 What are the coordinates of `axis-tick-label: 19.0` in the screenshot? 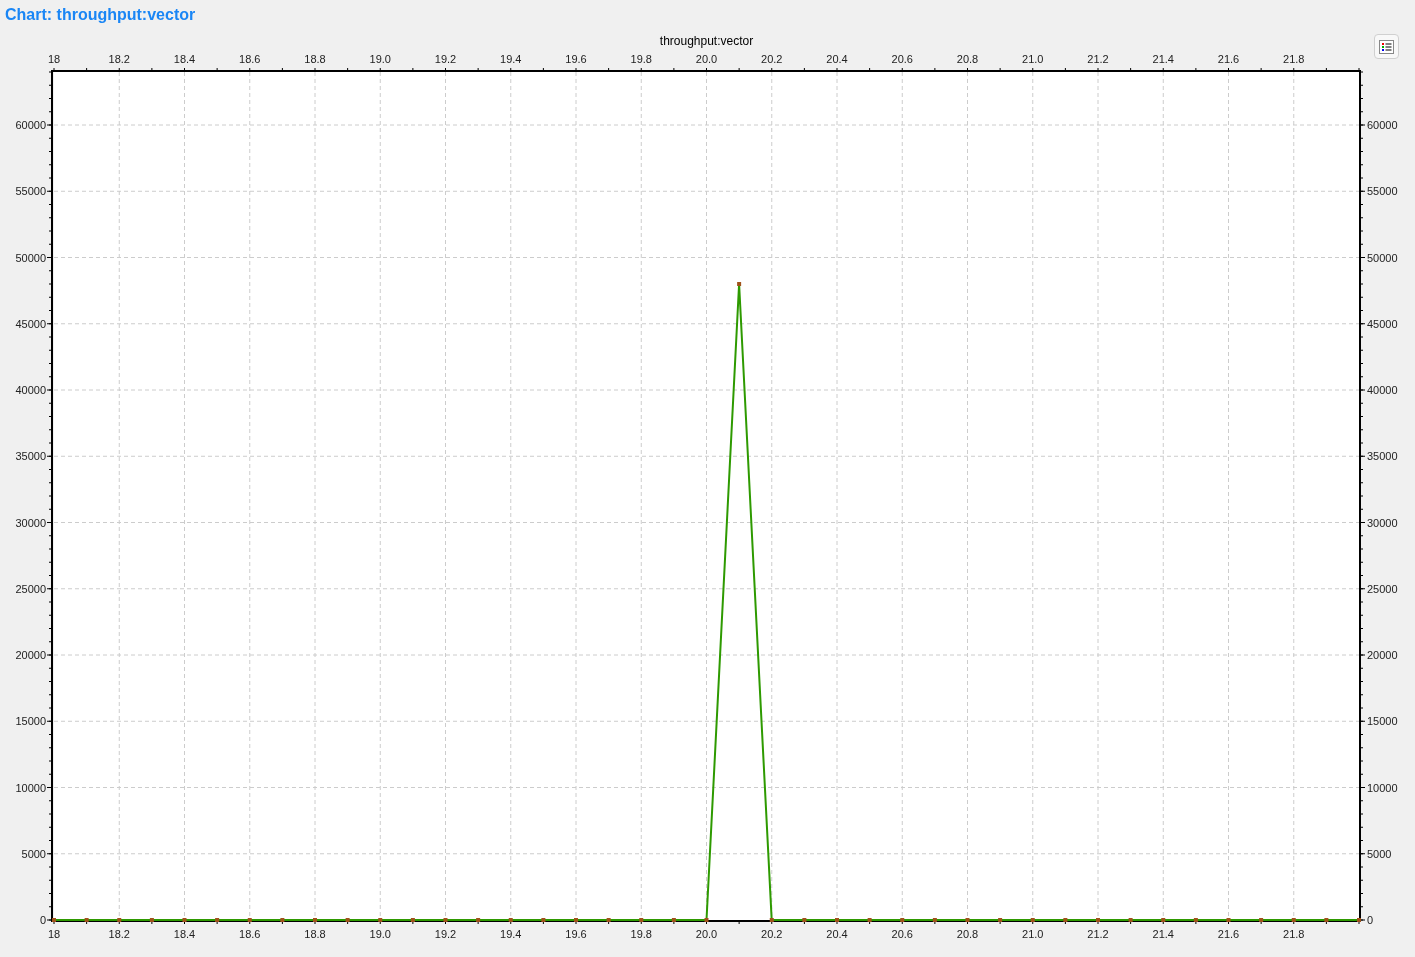 It's located at (380, 59).